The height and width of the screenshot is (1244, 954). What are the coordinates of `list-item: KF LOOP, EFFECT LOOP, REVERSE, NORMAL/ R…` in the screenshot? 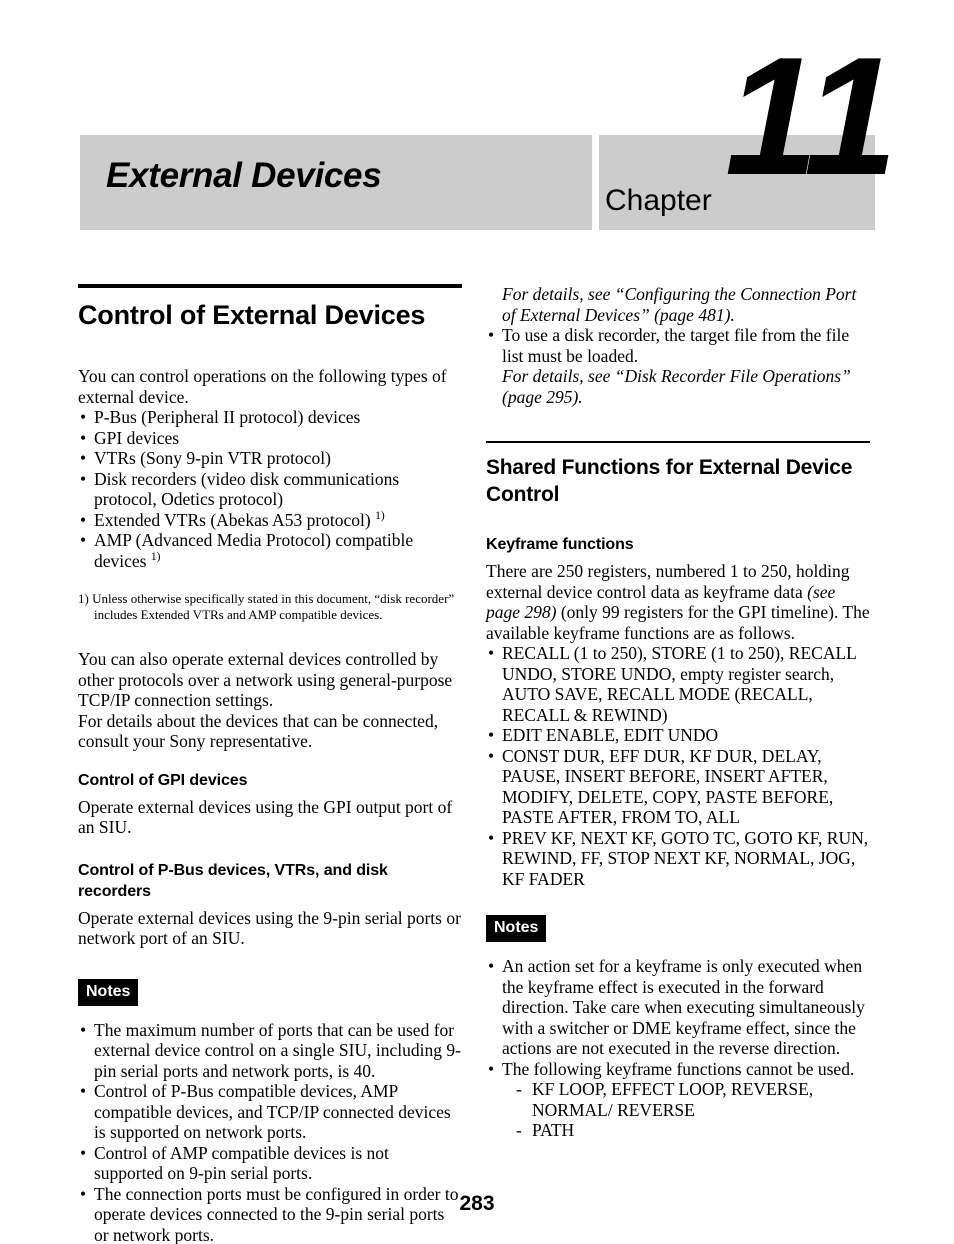 It's located at (692, 1099).